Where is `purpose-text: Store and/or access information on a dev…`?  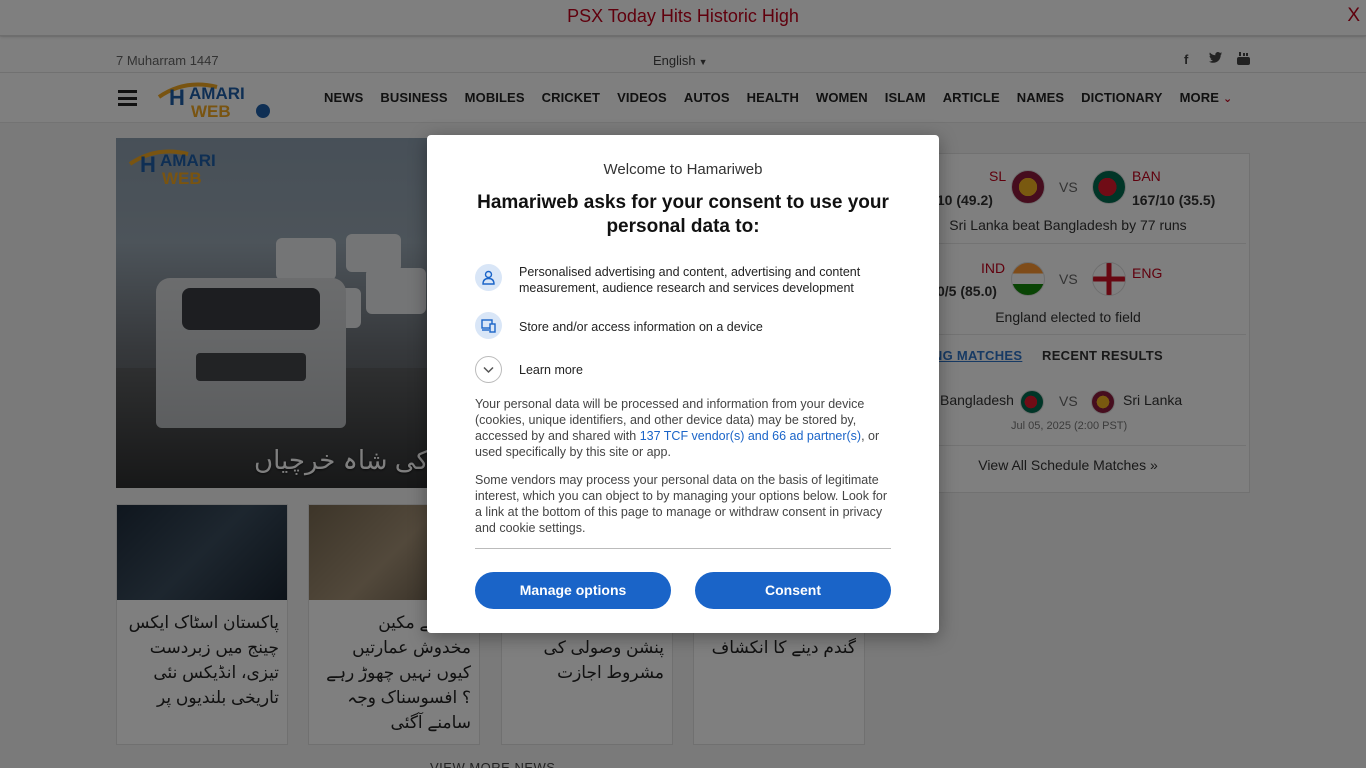 purpose-text: Store and/or access information on a dev… is located at coordinates (641, 327).